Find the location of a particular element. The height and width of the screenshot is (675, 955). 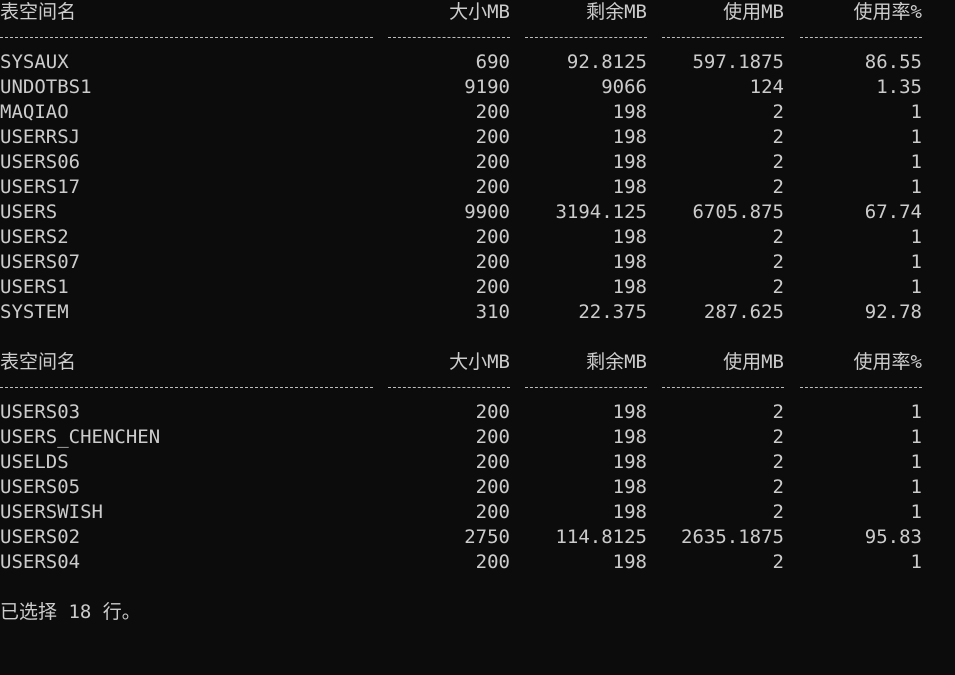

table-row: USERRSJ 200 198 2 1 is located at coordinates (477, 137).